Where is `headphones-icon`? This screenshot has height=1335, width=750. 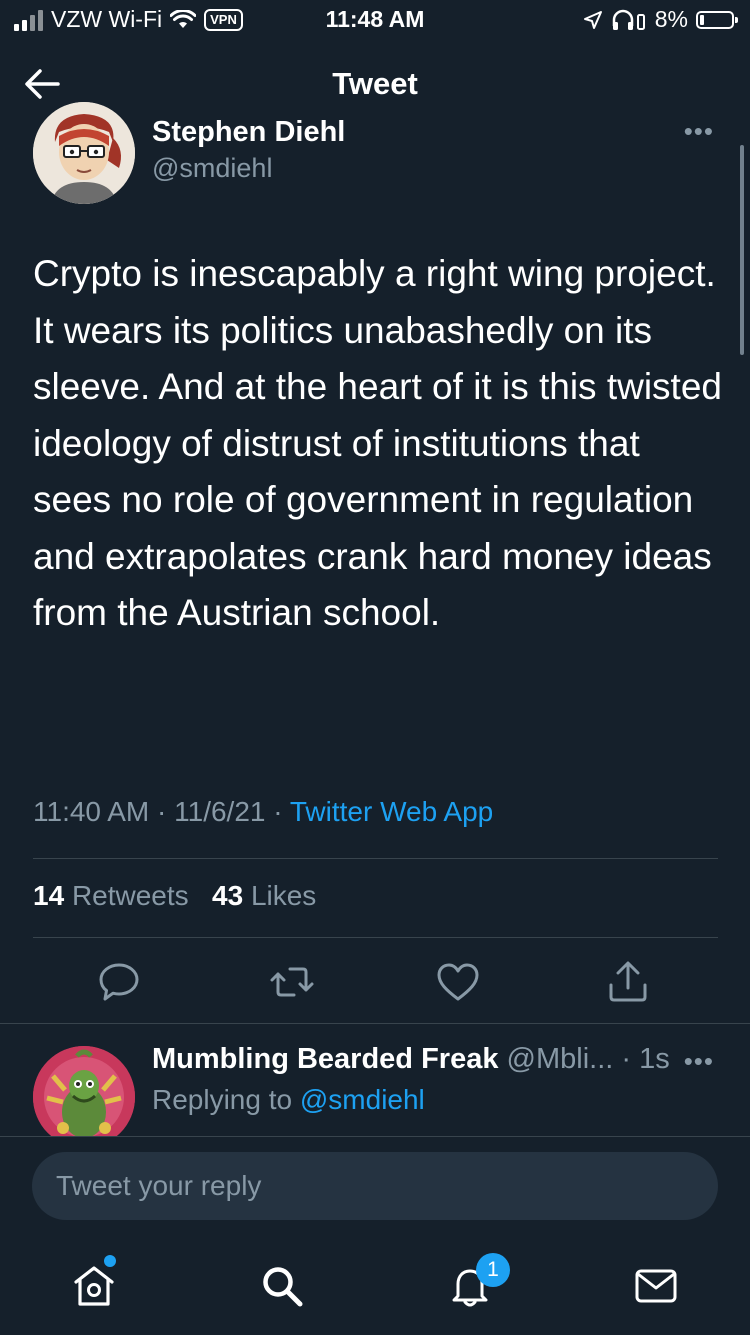 headphones-icon is located at coordinates (628, 19).